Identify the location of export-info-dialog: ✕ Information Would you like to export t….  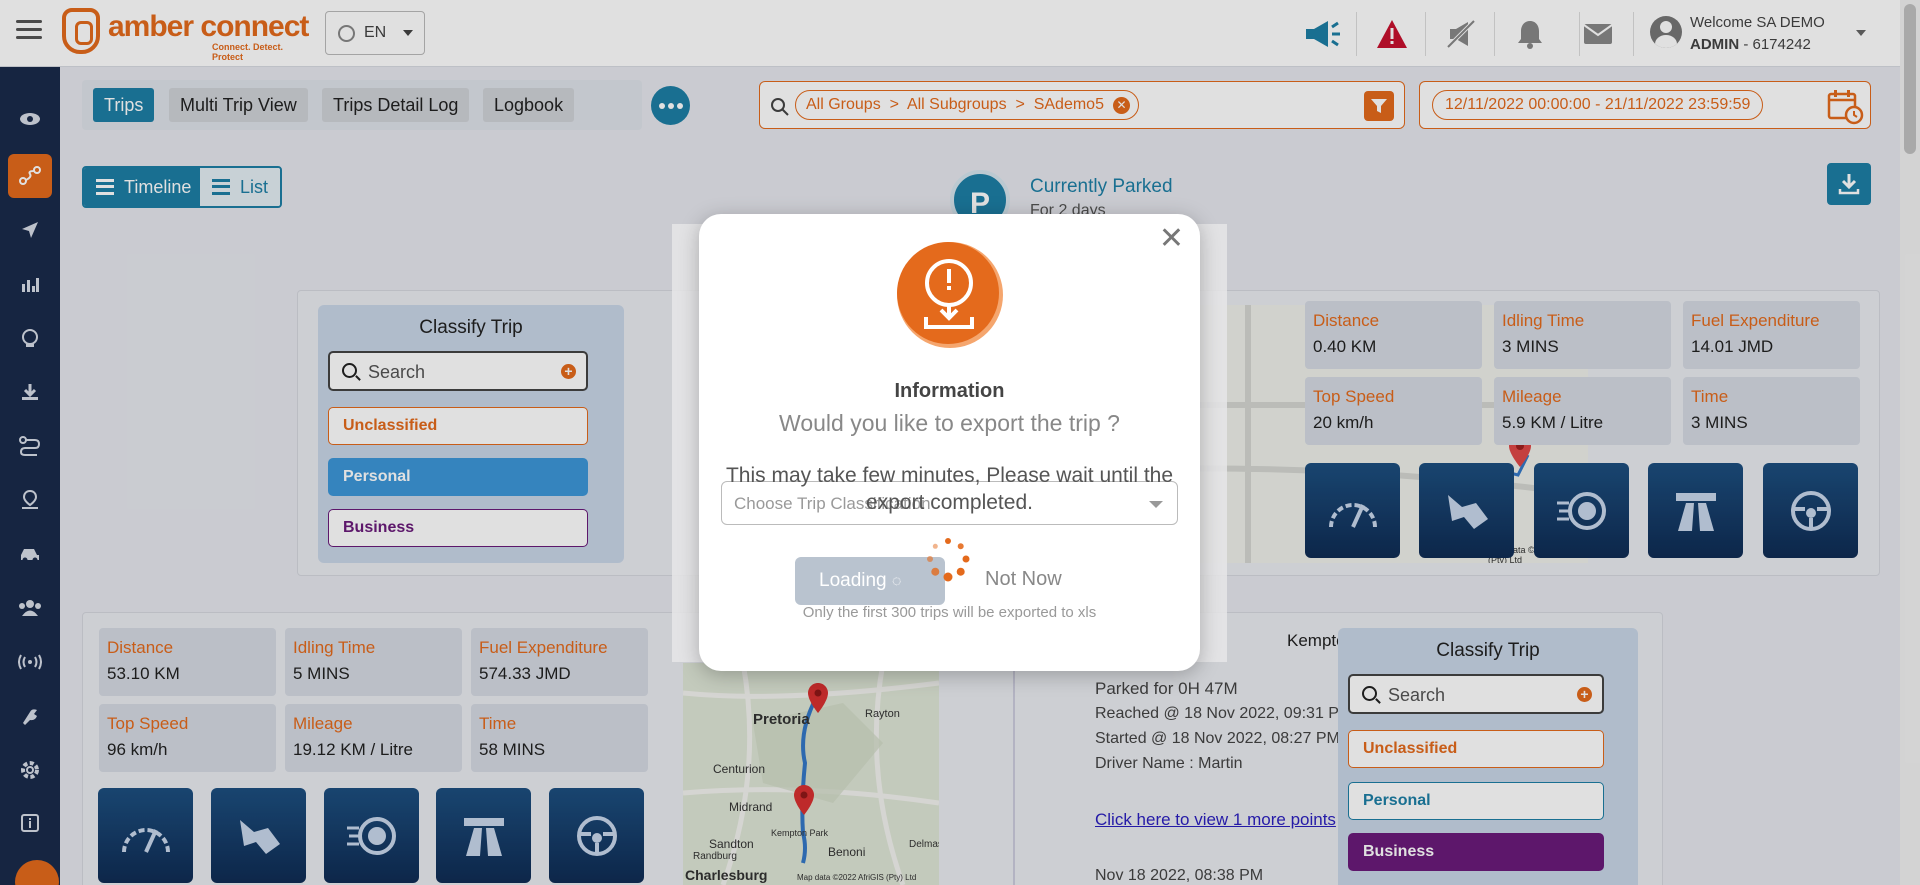
(949, 442).